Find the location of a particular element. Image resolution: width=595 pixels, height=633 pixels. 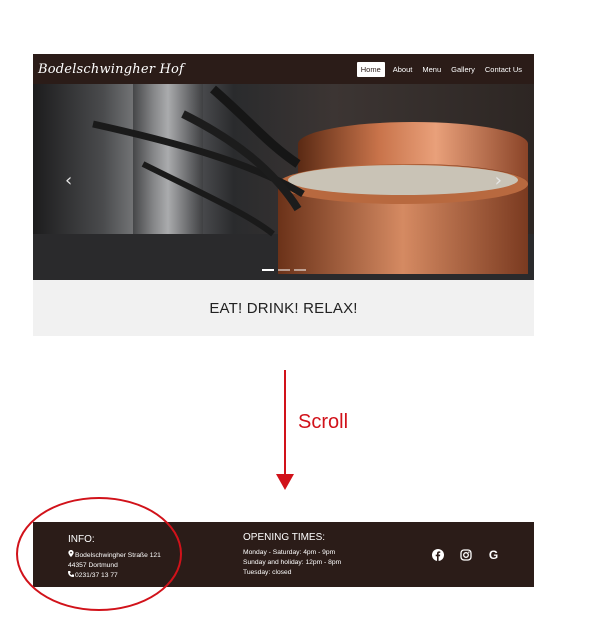

address-street: Bodelschwingher Straße 121 is located at coordinates (118, 555).